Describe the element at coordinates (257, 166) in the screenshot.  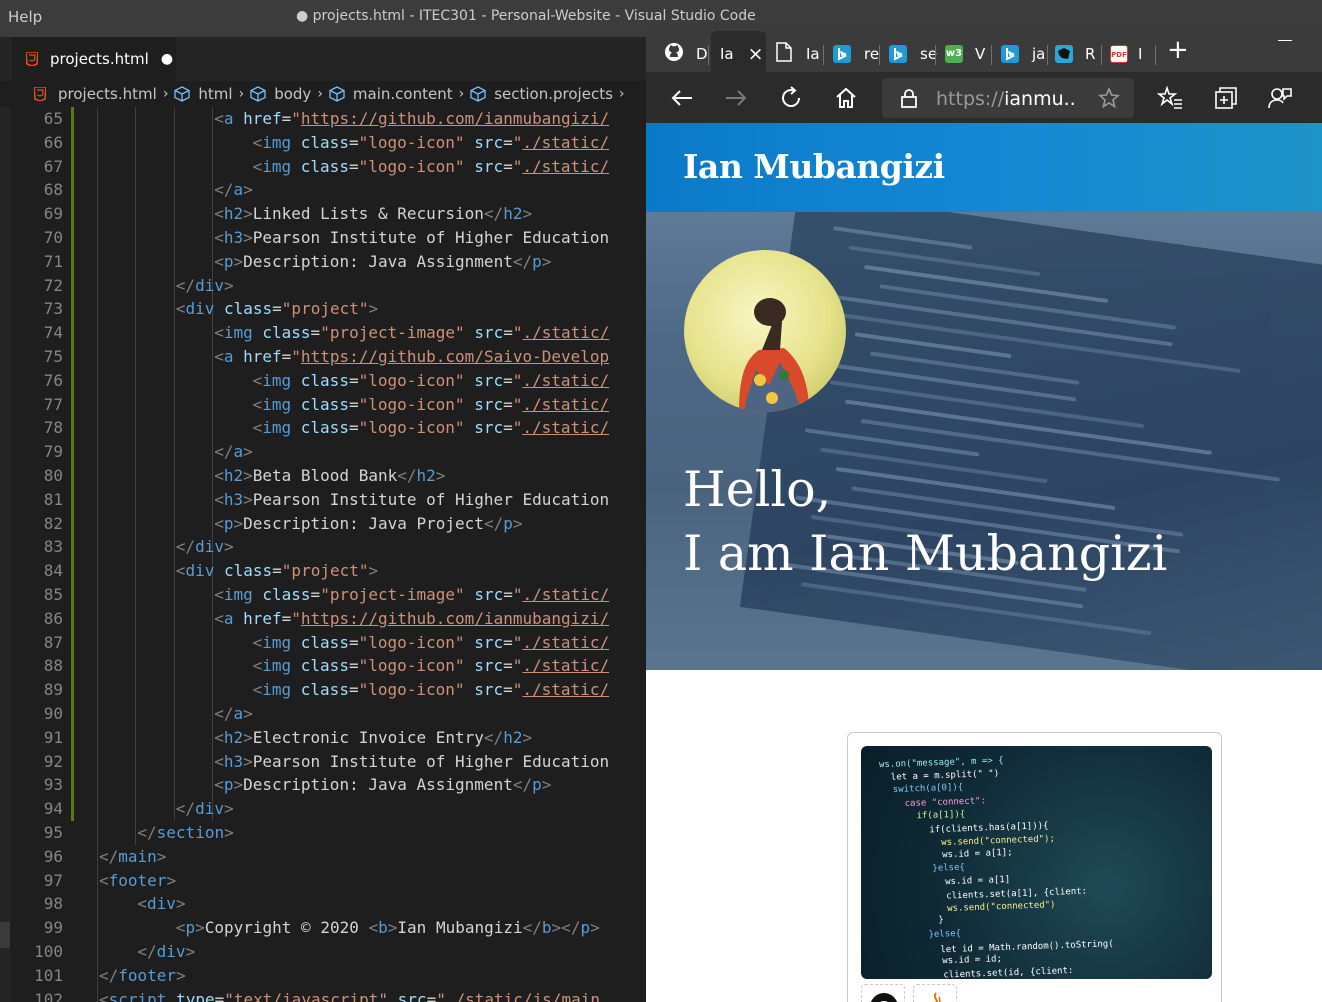
I see `code-token: <` at that location.